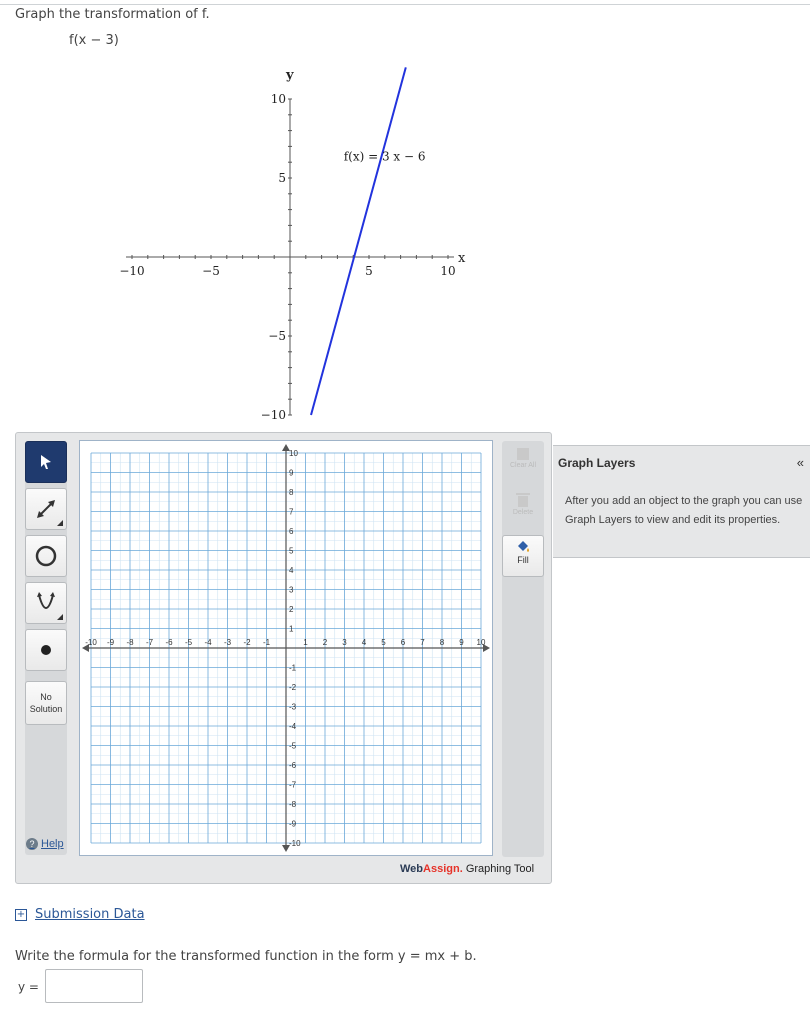  I want to click on grid-y-tick-label: -3, so click(293, 707).